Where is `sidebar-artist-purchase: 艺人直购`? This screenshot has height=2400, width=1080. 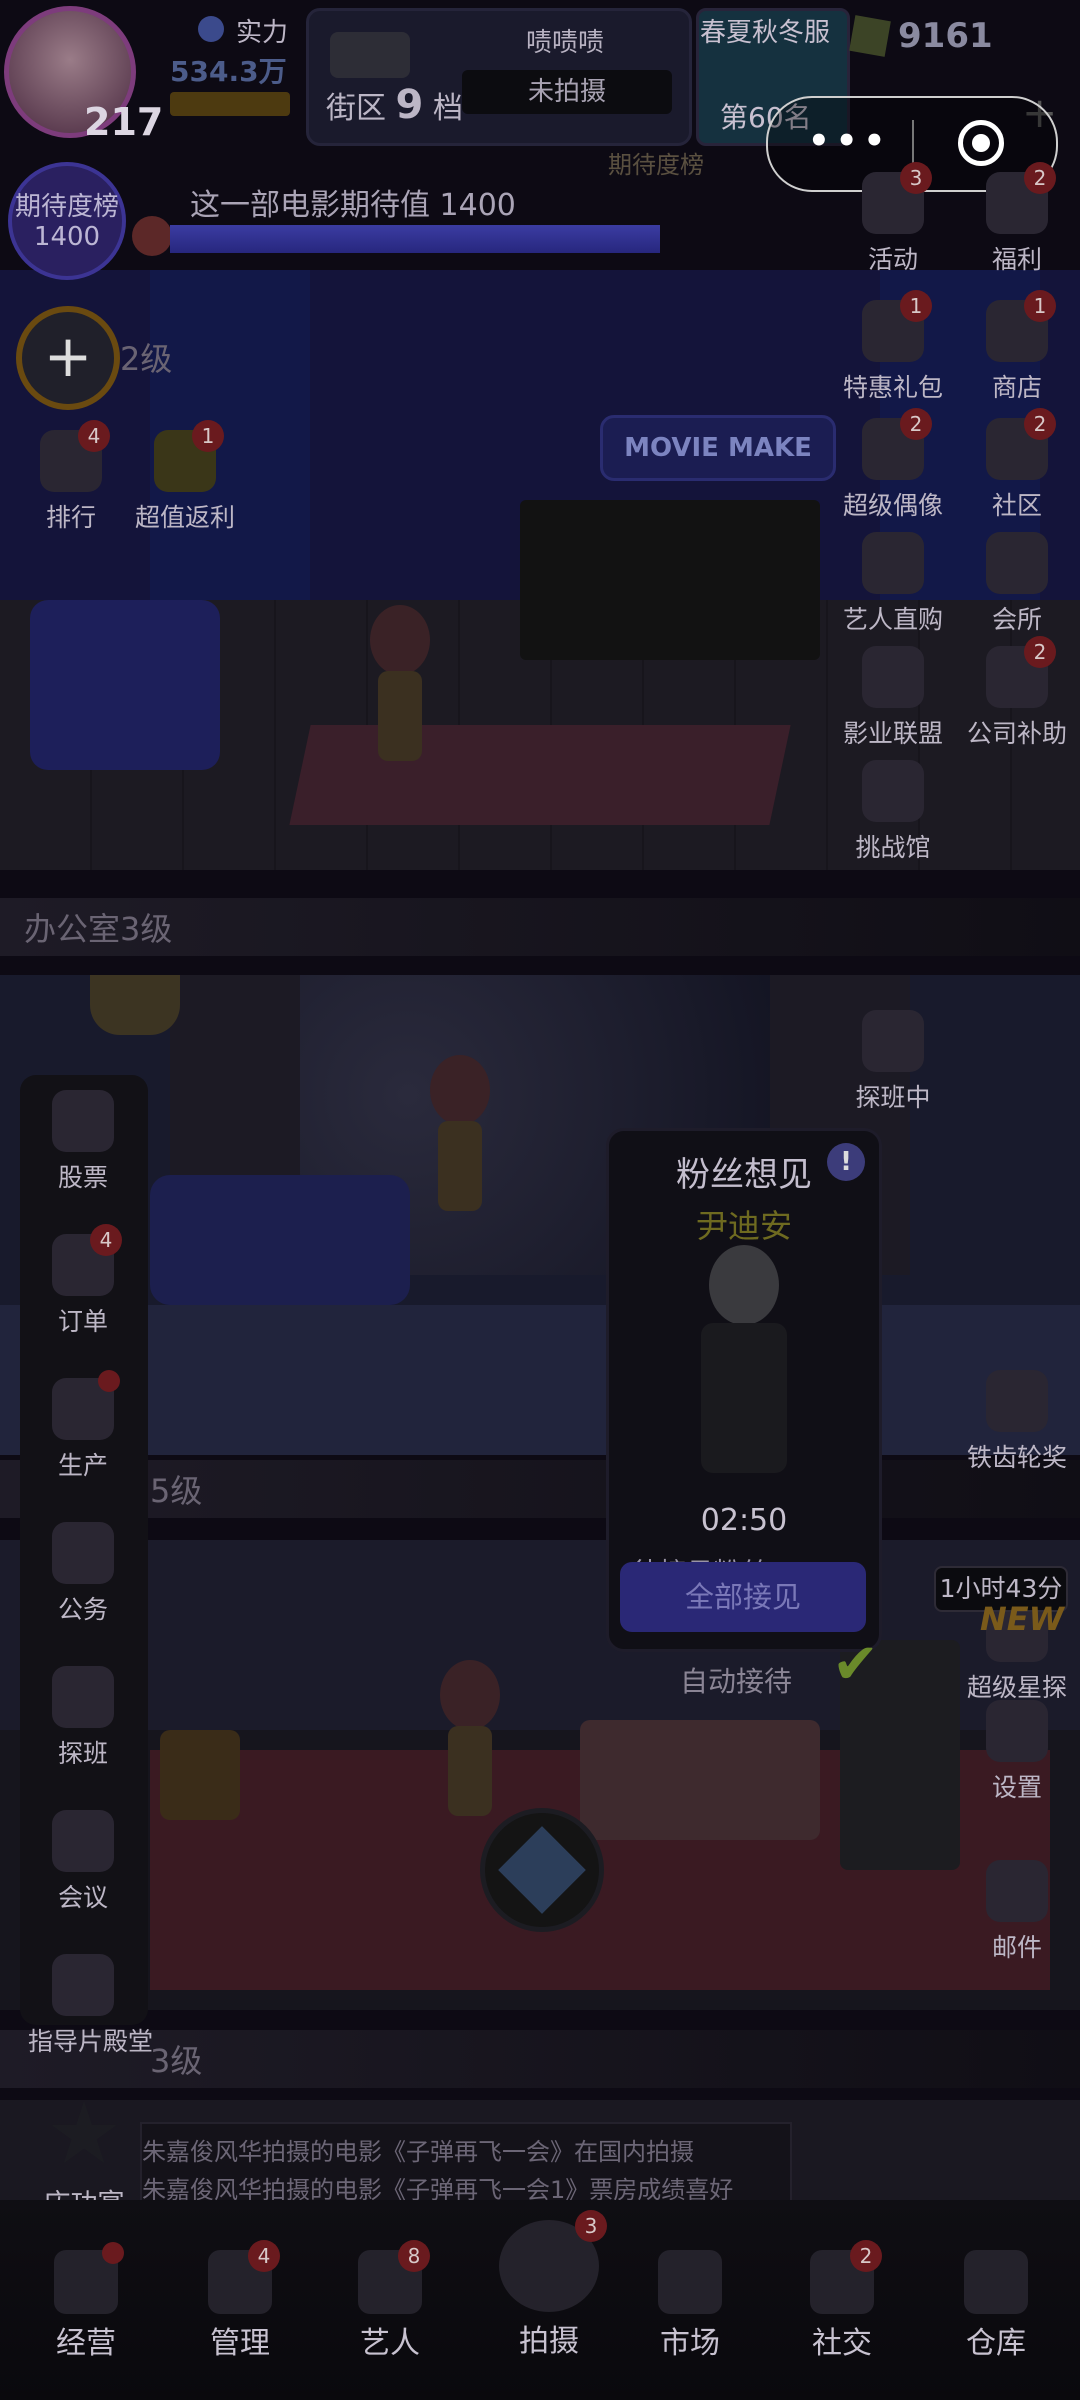 sidebar-artist-purchase: 艺人直购 is located at coordinates (893, 584).